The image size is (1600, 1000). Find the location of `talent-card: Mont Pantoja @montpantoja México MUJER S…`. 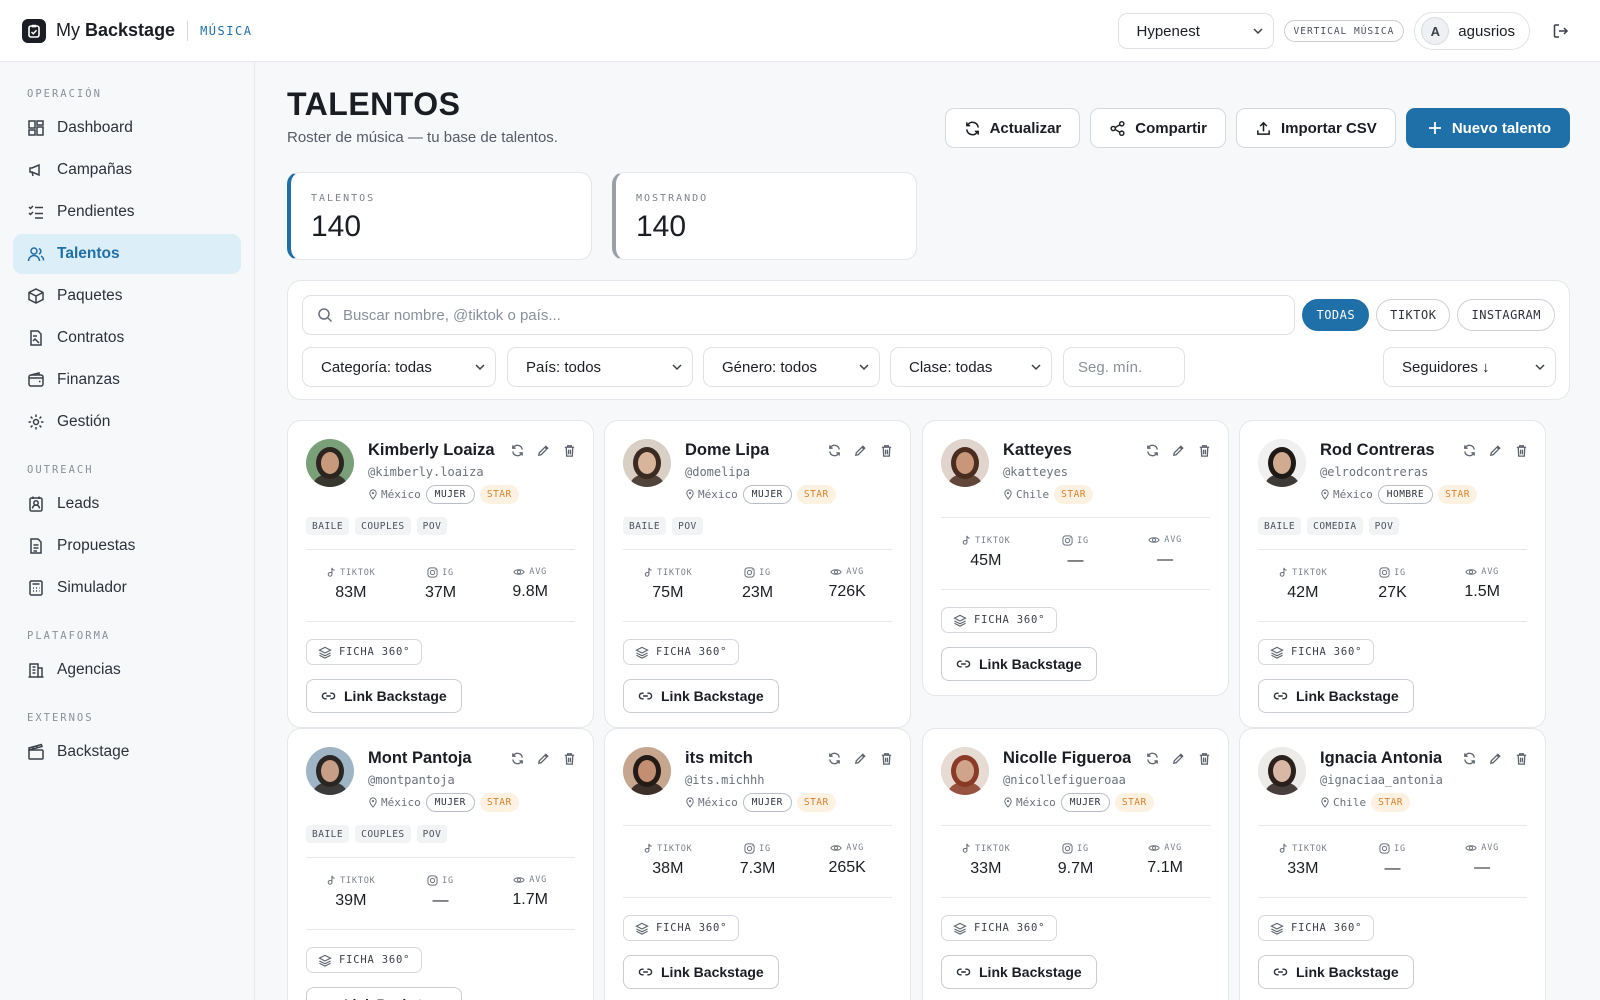

talent-card: Mont Pantoja @montpantoja México MUJER S… is located at coordinates (440, 864).